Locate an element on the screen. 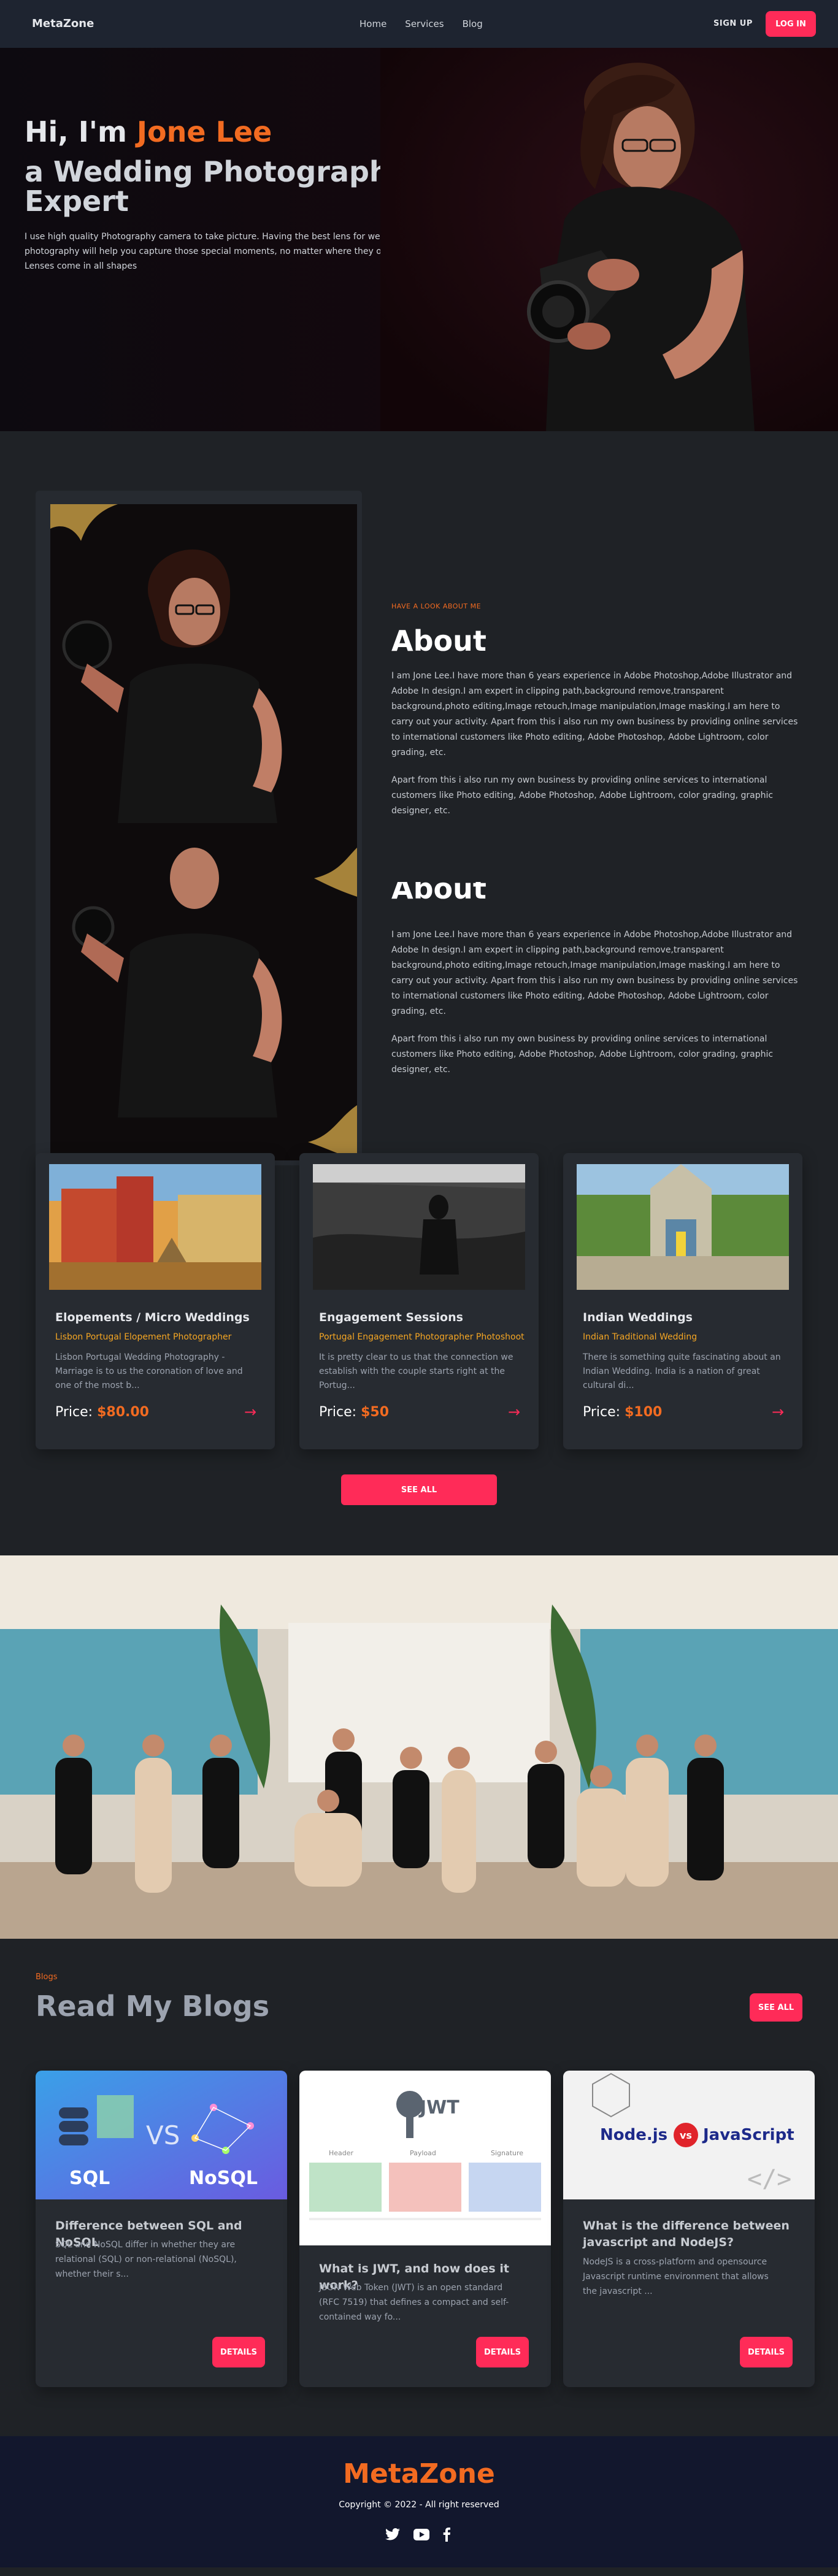 Image resolution: width=838 pixels, height=2576 pixels. service-price: Price: $100 is located at coordinates (622, 1412).